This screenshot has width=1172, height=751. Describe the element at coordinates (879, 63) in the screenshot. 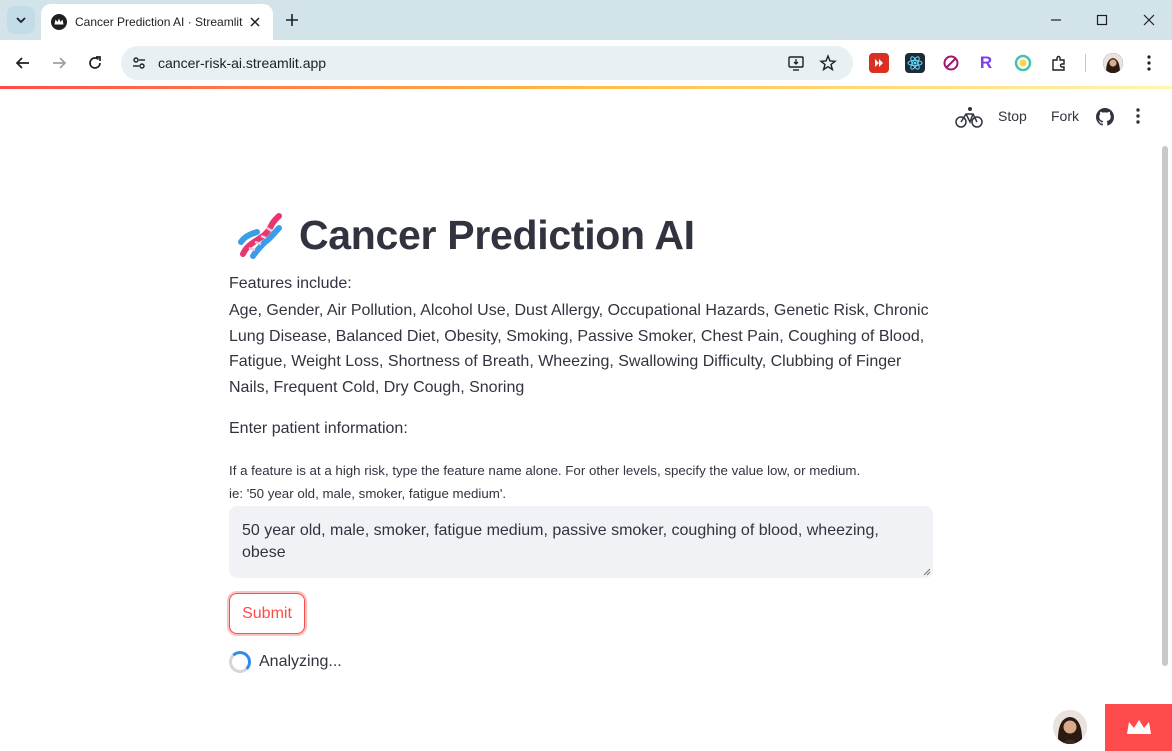

I see `extension-red-icon` at that location.